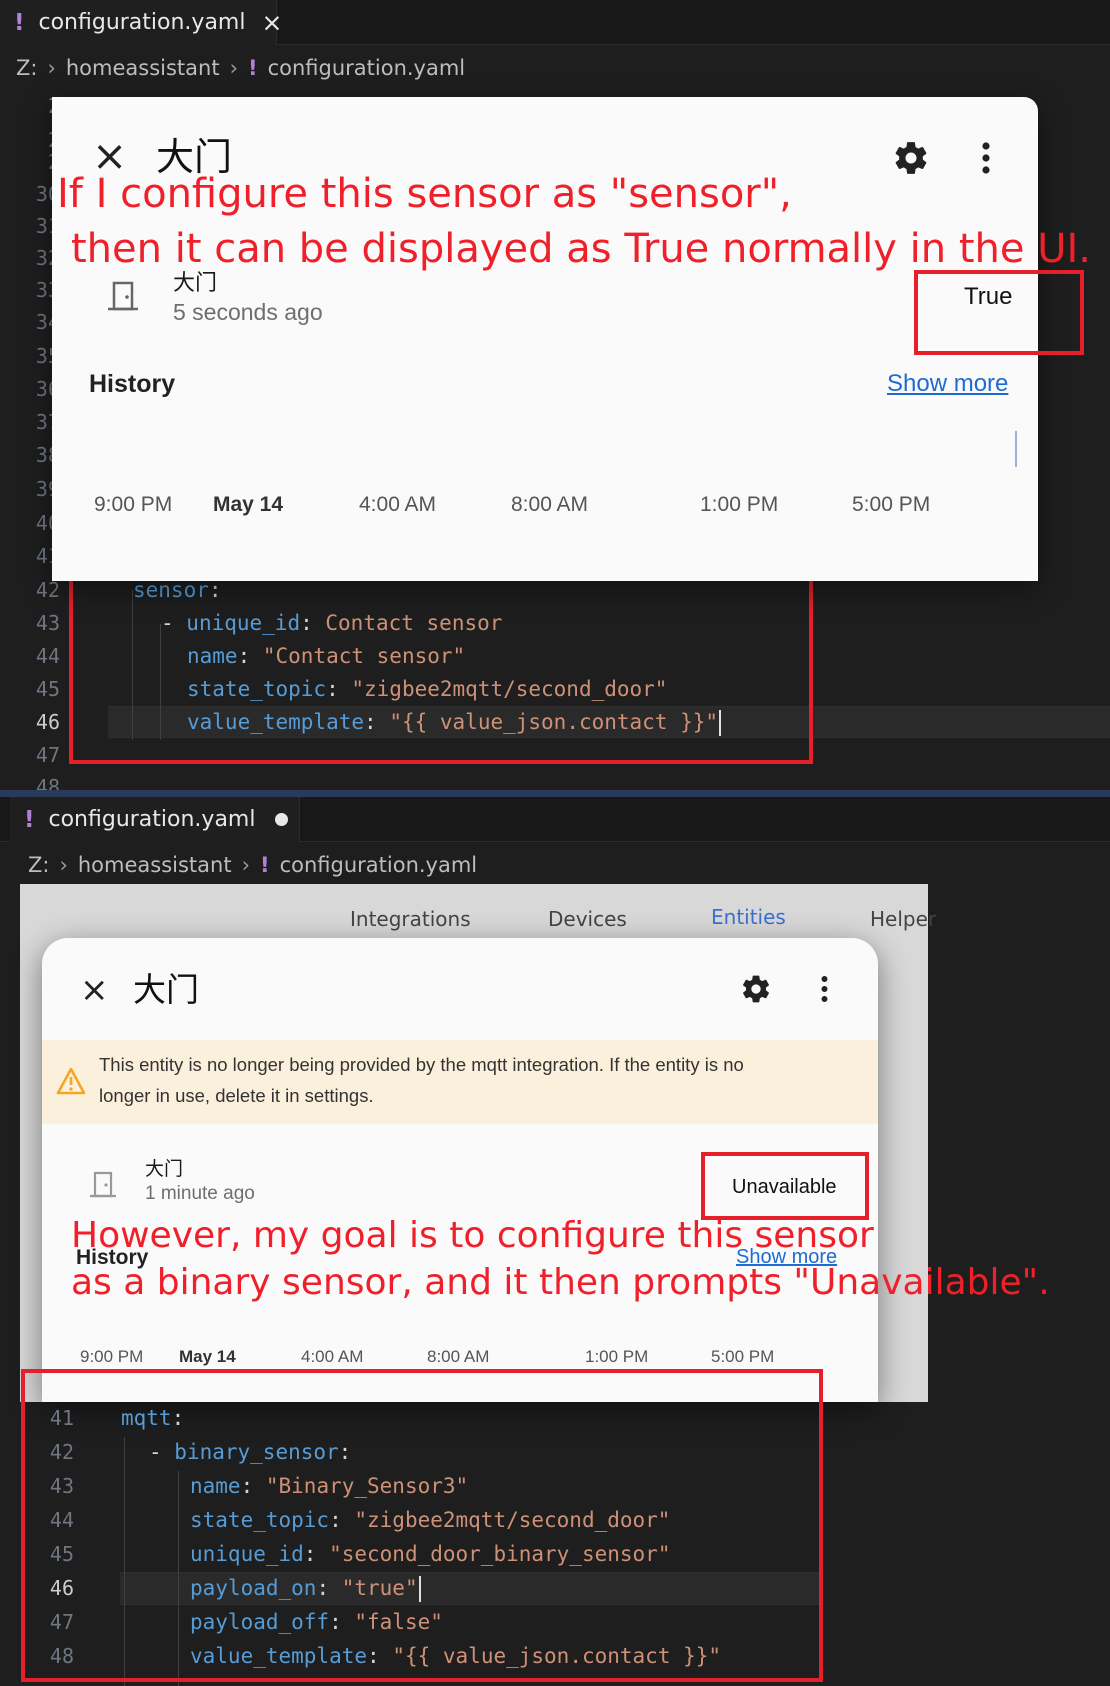 This screenshot has height=1686, width=1110. Describe the element at coordinates (47, 422) in the screenshot. I see `line-number: 37` at that location.